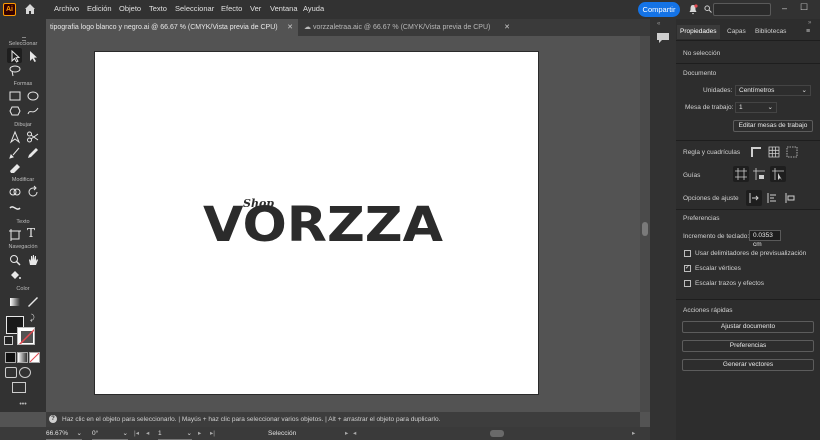 This screenshot has width=820, height=440. I want to click on menu-objeto: Objeto, so click(130, 8).